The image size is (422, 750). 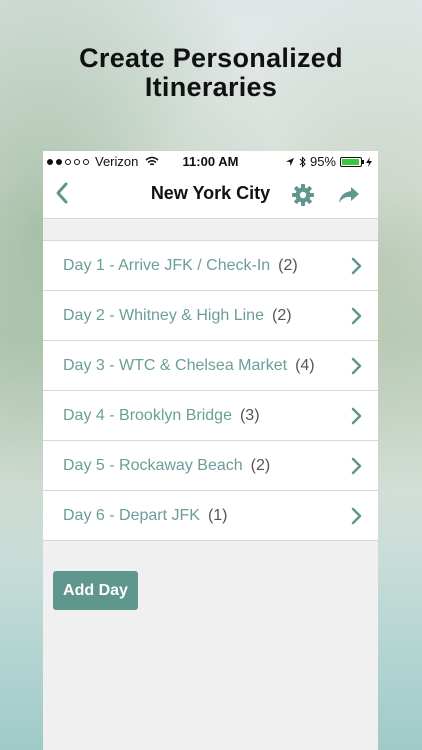 I want to click on day-row: Day 5 - Rockaway Beach (2), so click(x=210, y=466).